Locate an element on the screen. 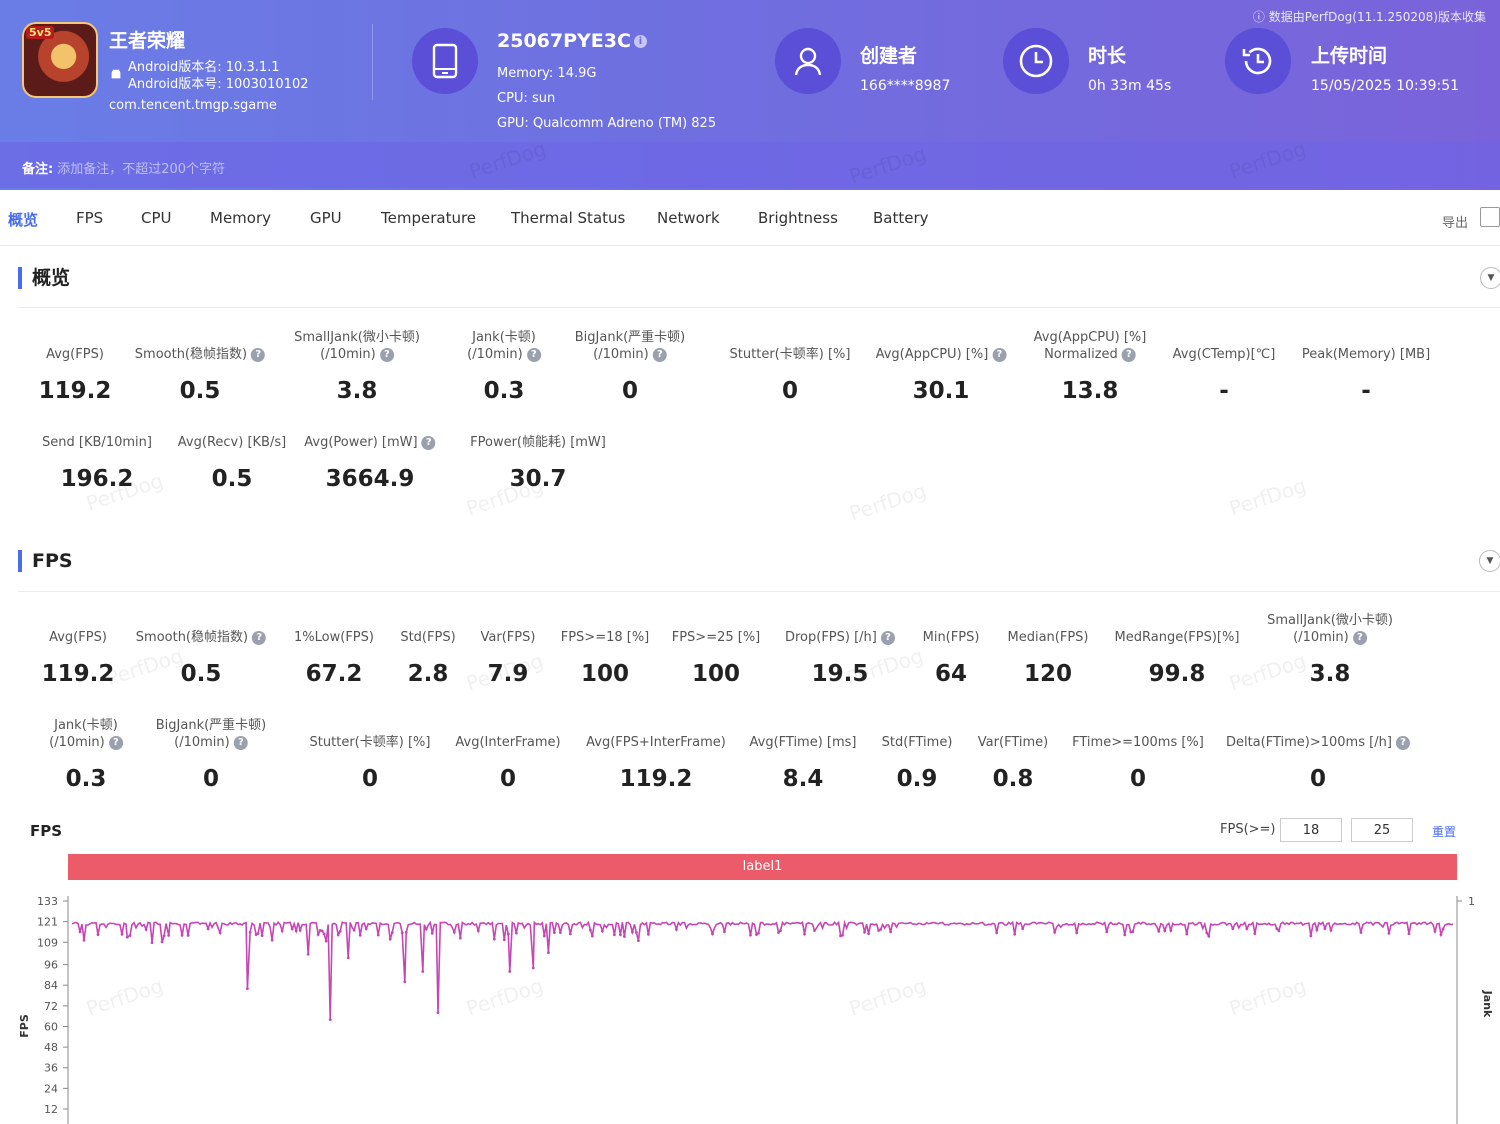 The image size is (1500, 1124). metric-label-text: MedRange(FPS)[%] is located at coordinates (1177, 637).